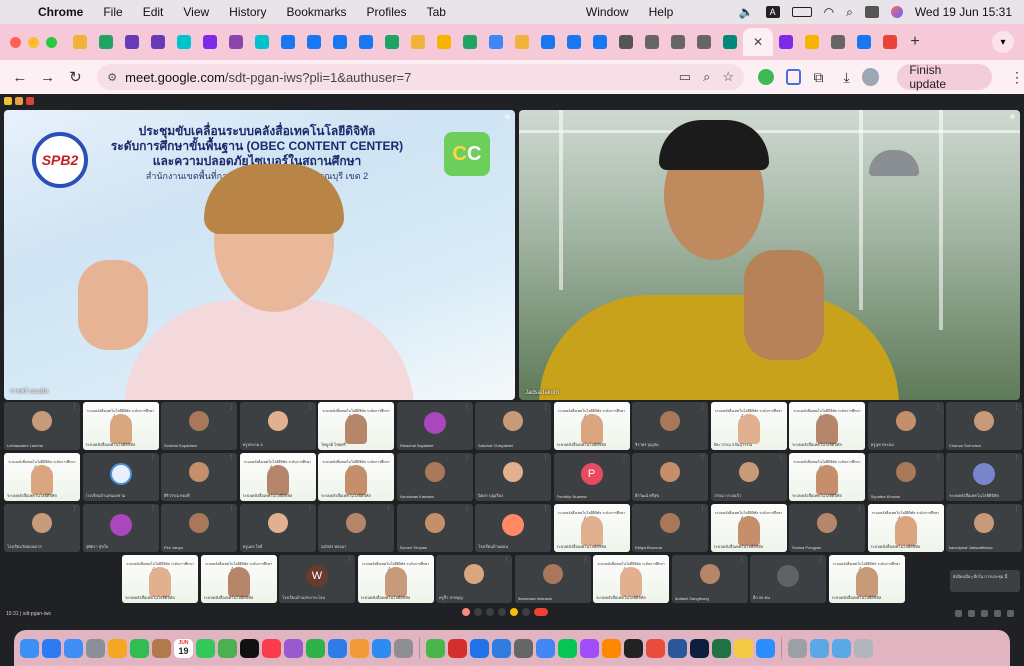 The image size is (1024, 666). I want to click on info-icon, so click(958, 613).